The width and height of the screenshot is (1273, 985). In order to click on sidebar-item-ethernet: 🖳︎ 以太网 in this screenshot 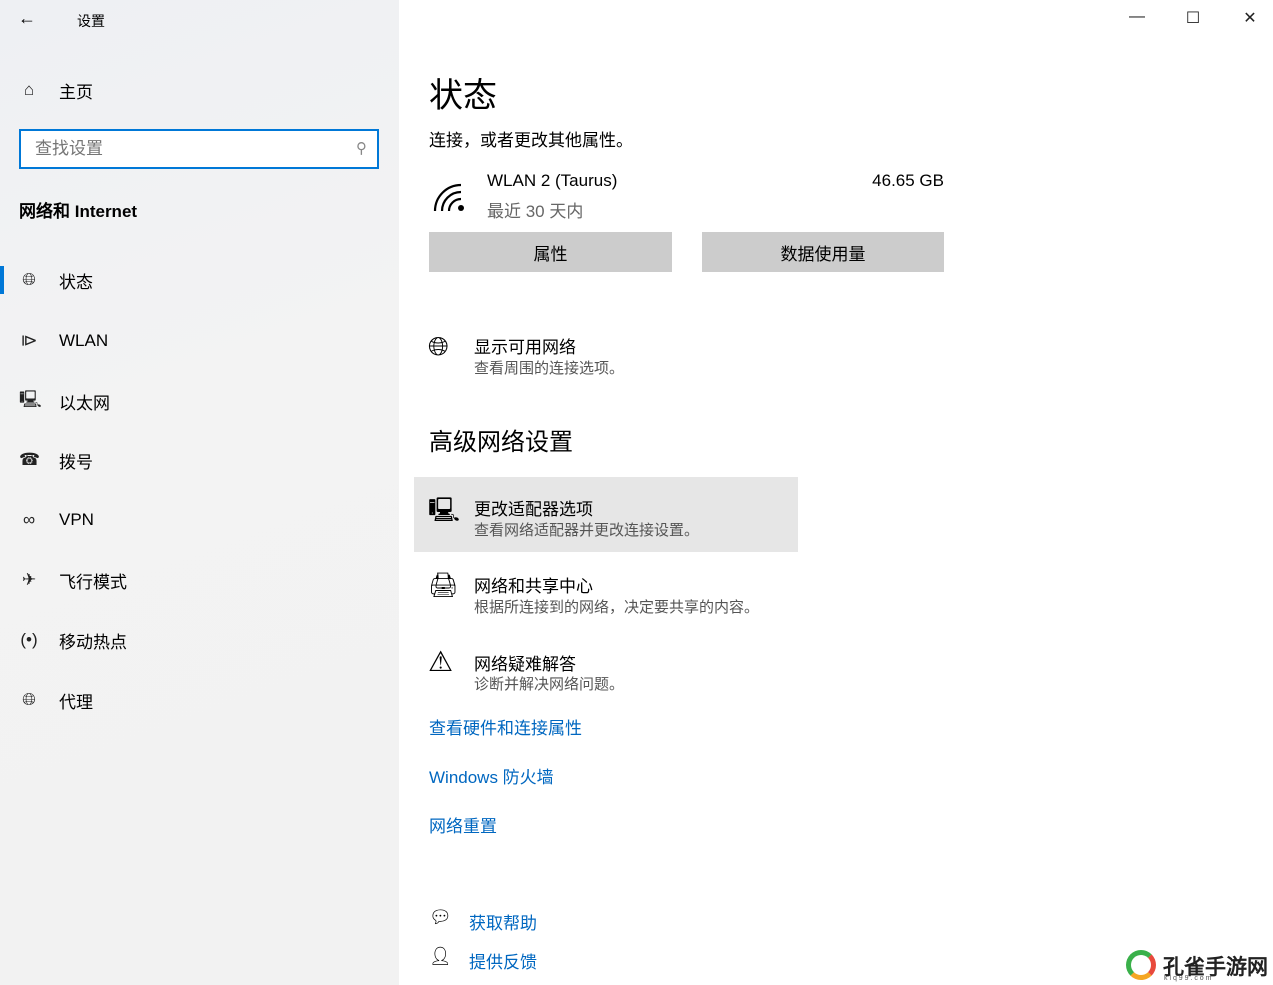, I will do `click(199, 401)`.